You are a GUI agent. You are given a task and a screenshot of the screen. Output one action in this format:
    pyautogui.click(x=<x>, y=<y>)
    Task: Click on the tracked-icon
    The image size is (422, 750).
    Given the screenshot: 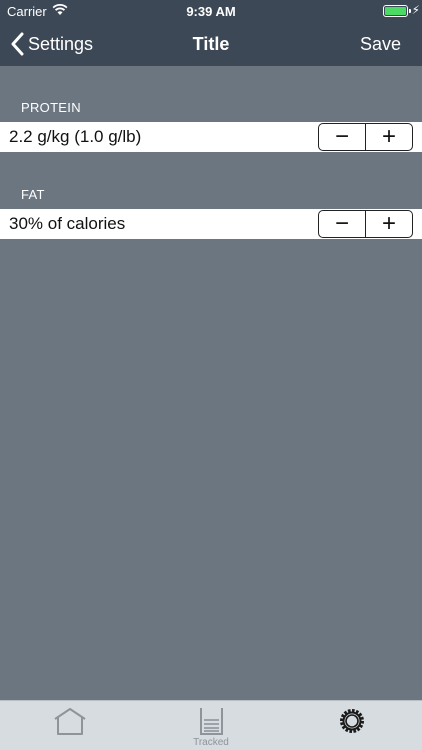 What is the action you would take?
    pyautogui.click(x=211, y=721)
    